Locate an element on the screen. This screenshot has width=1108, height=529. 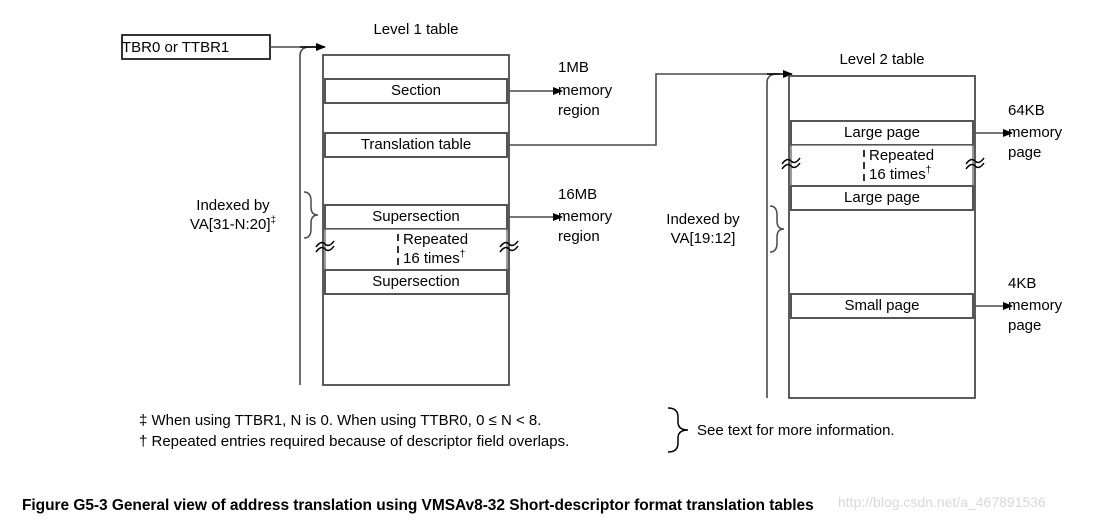
level1-hook-line is located at coordinates (305, 215).